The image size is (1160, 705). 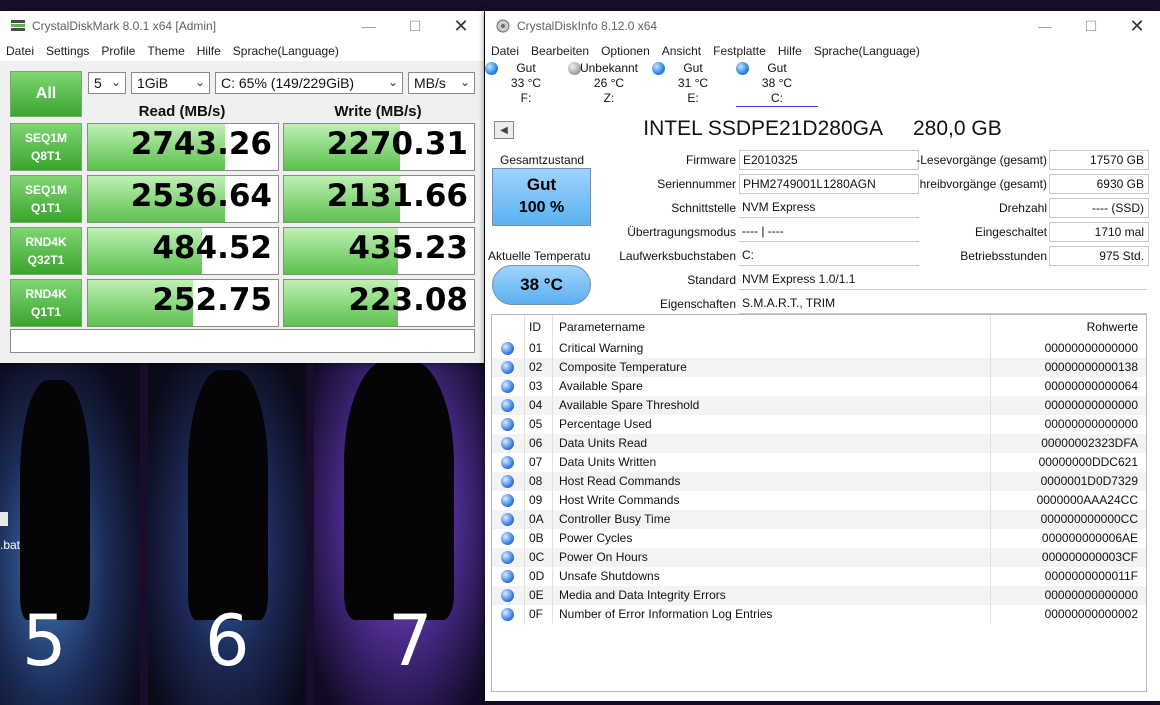 I want to click on header-raw-values: Rohwerte, so click(x=1068, y=327).